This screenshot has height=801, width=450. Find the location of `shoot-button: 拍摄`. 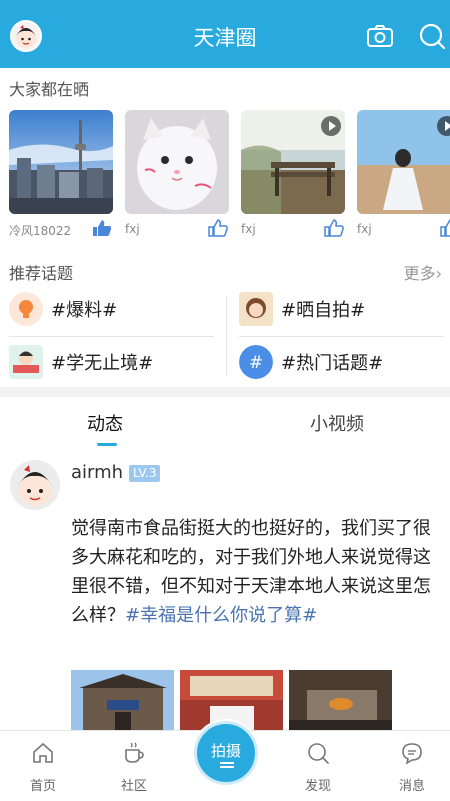

shoot-button: 拍摄 is located at coordinates (226, 753).